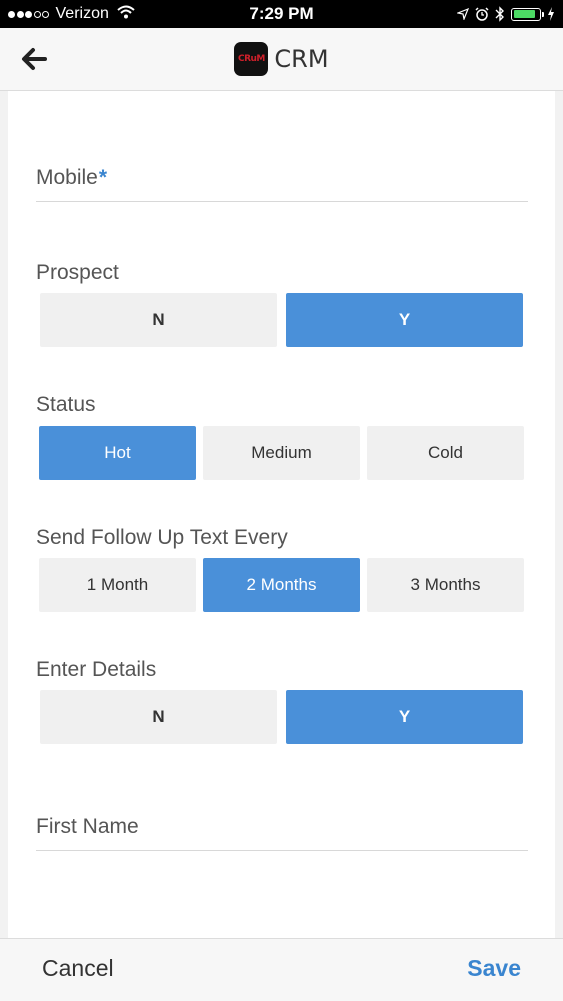 The width and height of the screenshot is (563, 1001). Describe the element at coordinates (524, 14) in the screenshot. I see `battery-level-fill` at that location.